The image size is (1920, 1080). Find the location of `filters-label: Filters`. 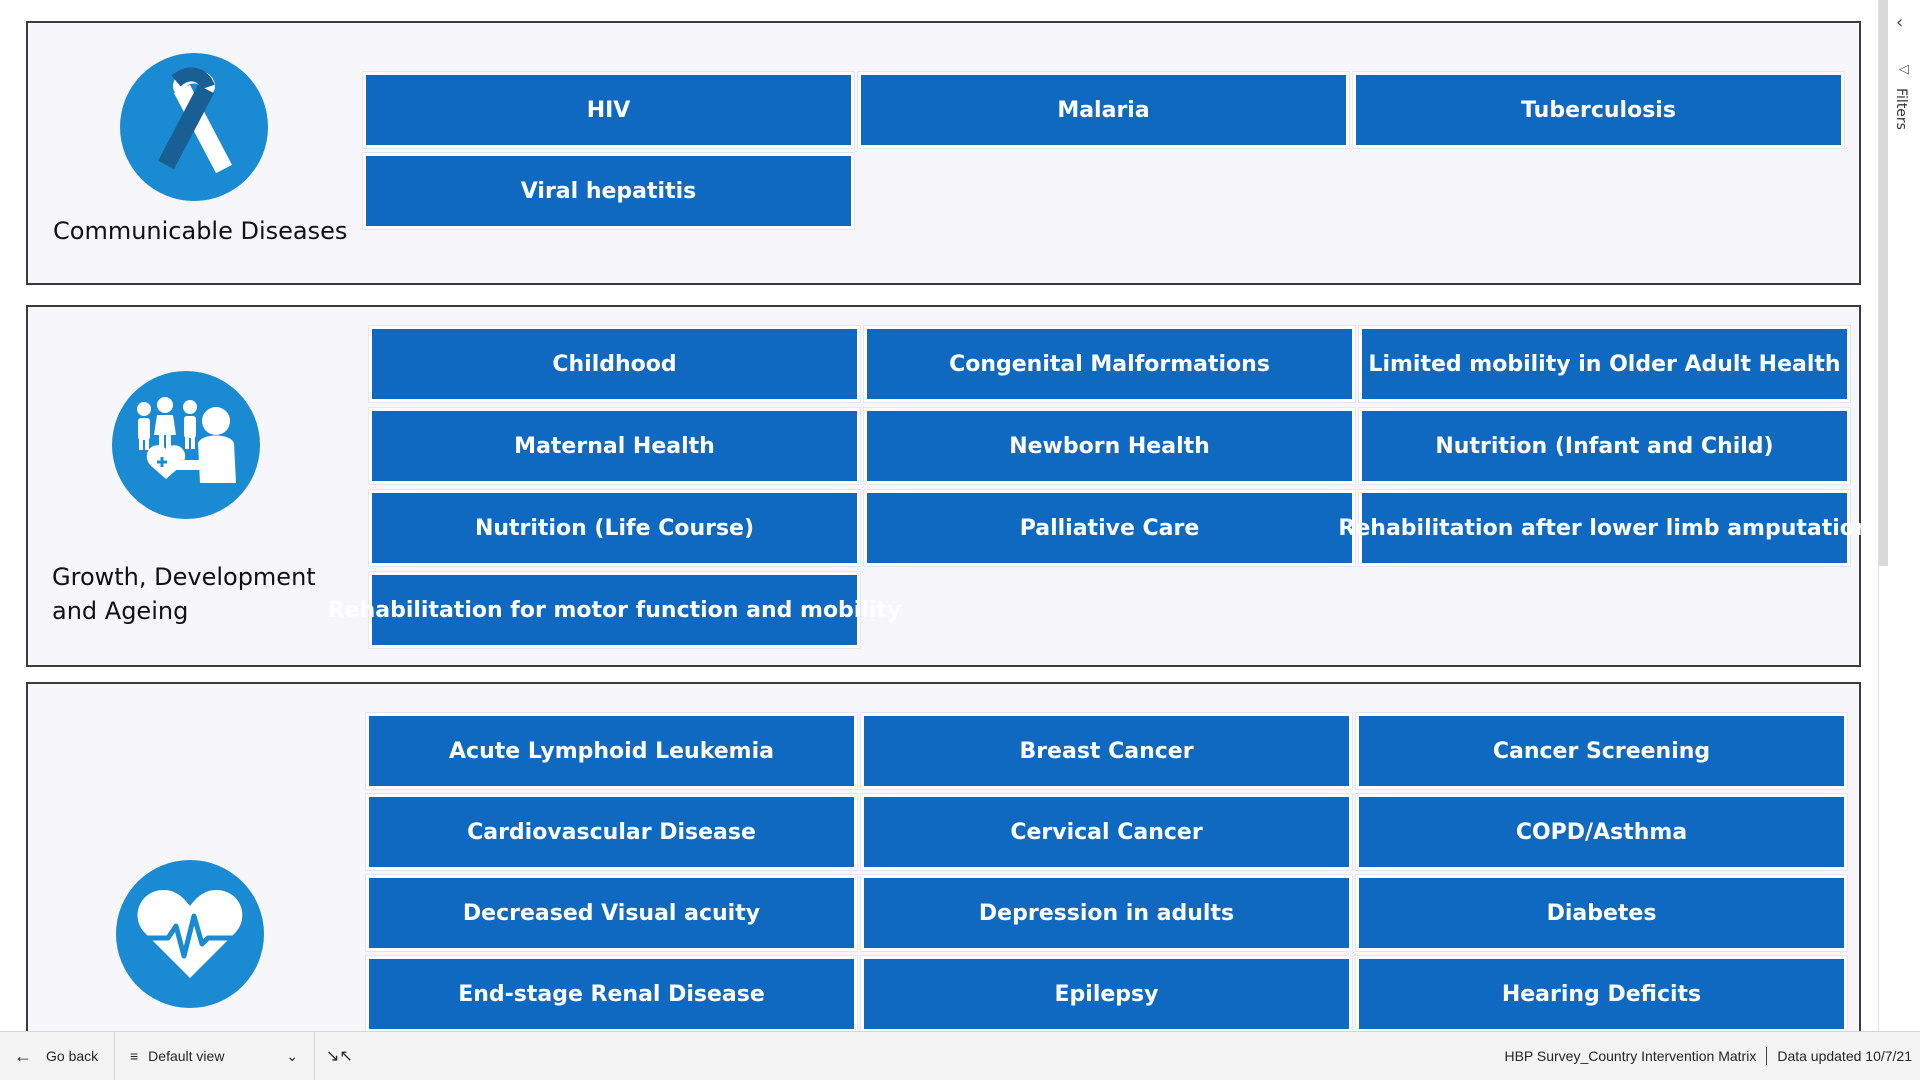

filters-label: Filters is located at coordinates (1903, 113).